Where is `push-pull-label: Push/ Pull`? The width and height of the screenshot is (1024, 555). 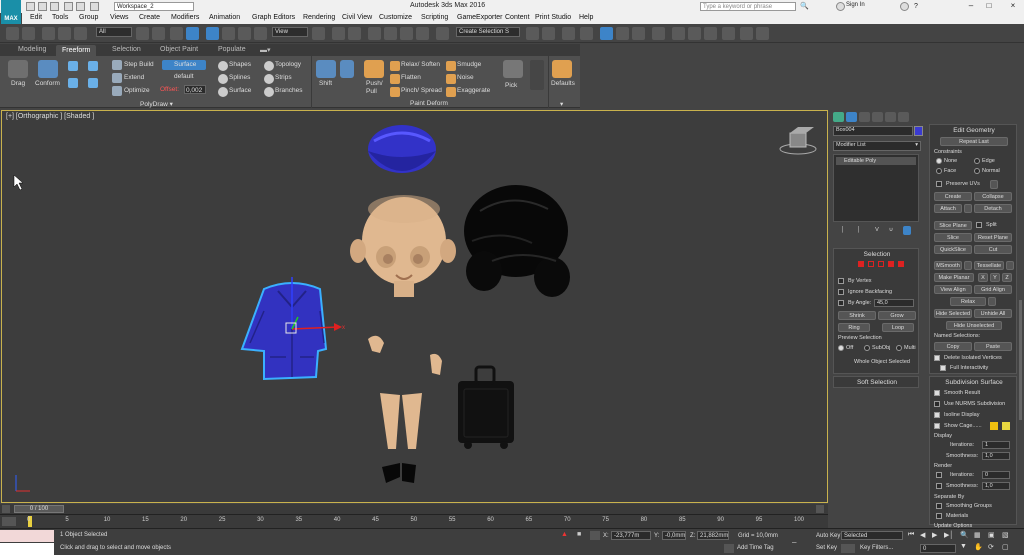 push-pull-label: Push/ Pull is located at coordinates (377, 88).